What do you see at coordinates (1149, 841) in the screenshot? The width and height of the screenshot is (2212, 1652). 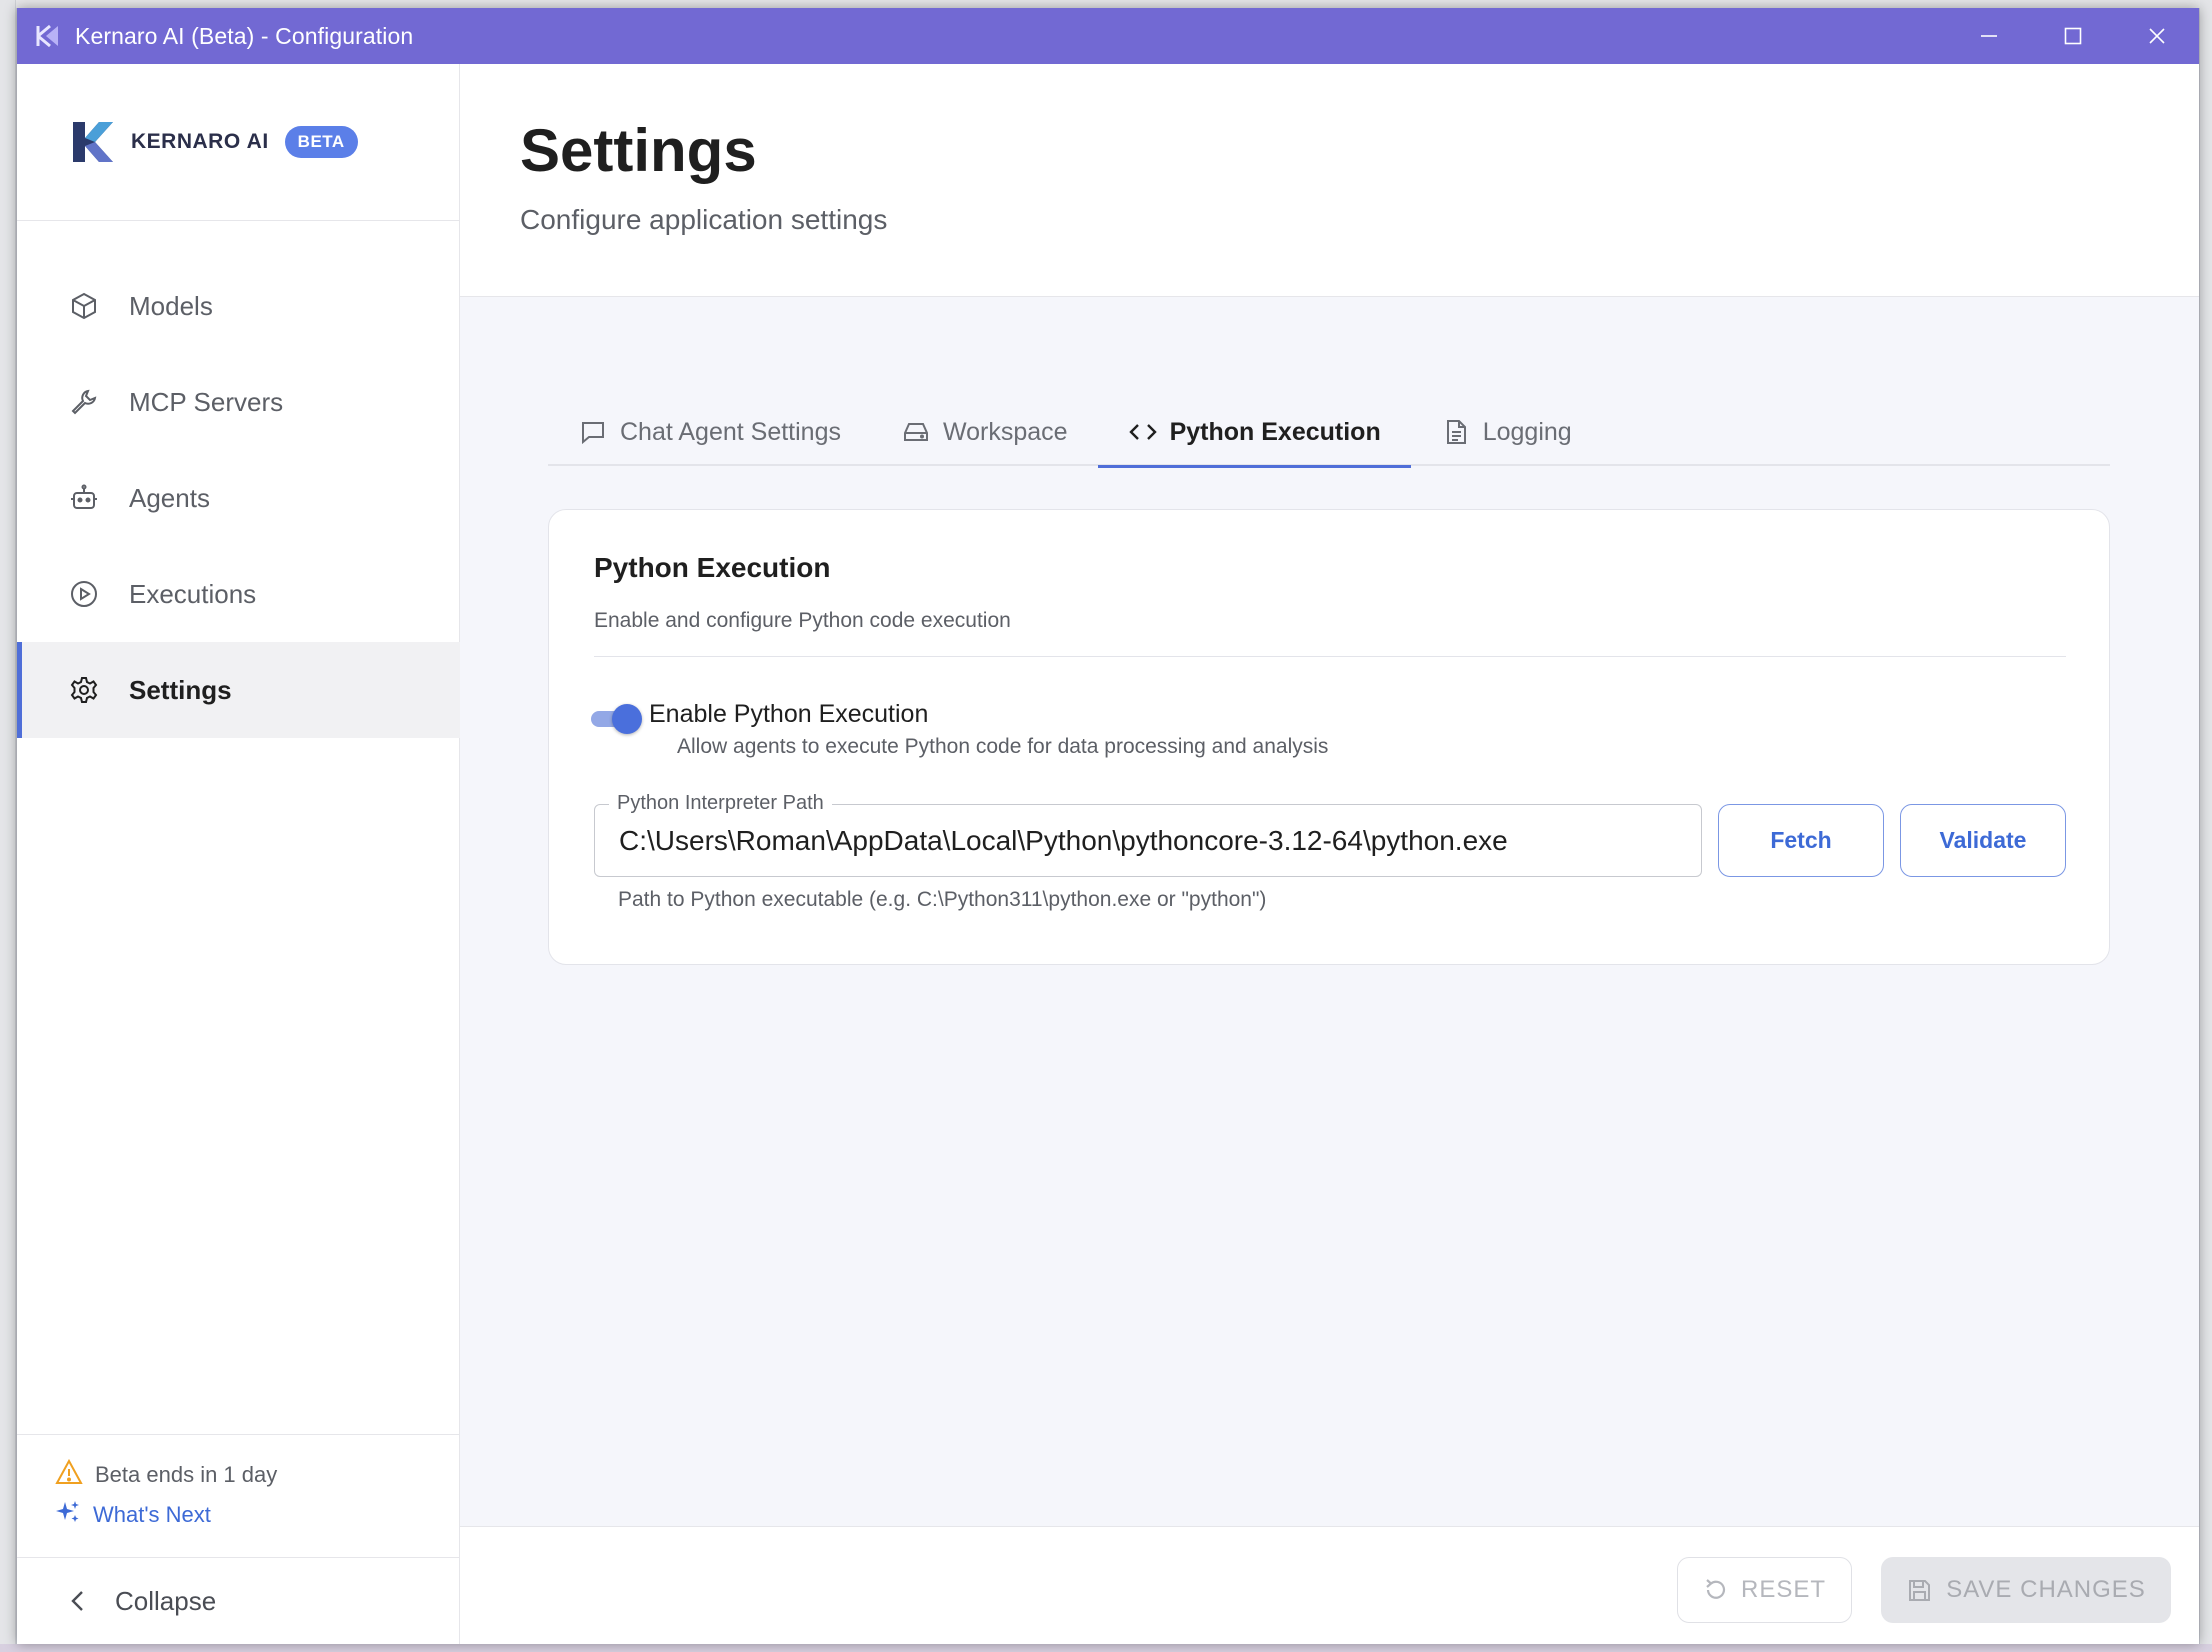 I see `interpreter-path-input` at bounding box center [1149, 841].